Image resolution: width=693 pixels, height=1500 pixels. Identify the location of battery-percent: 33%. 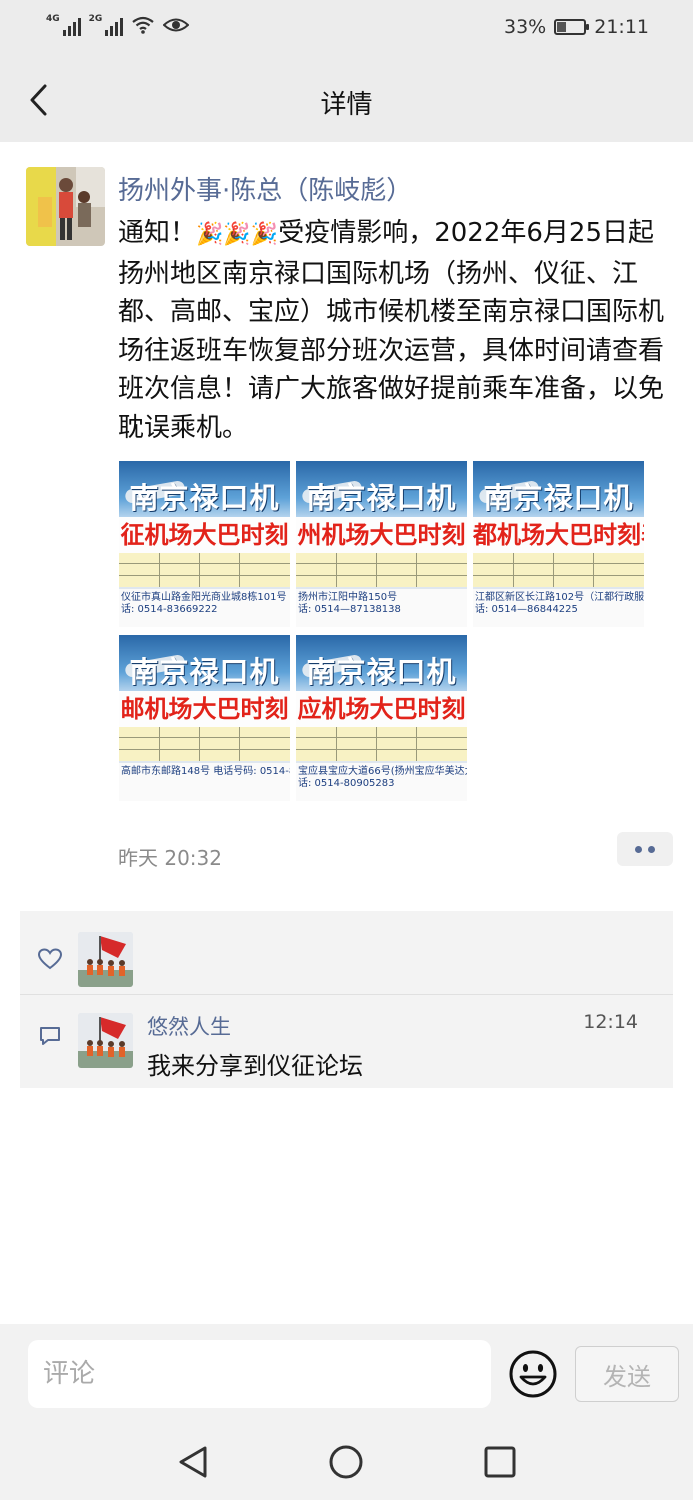
(525, 27).